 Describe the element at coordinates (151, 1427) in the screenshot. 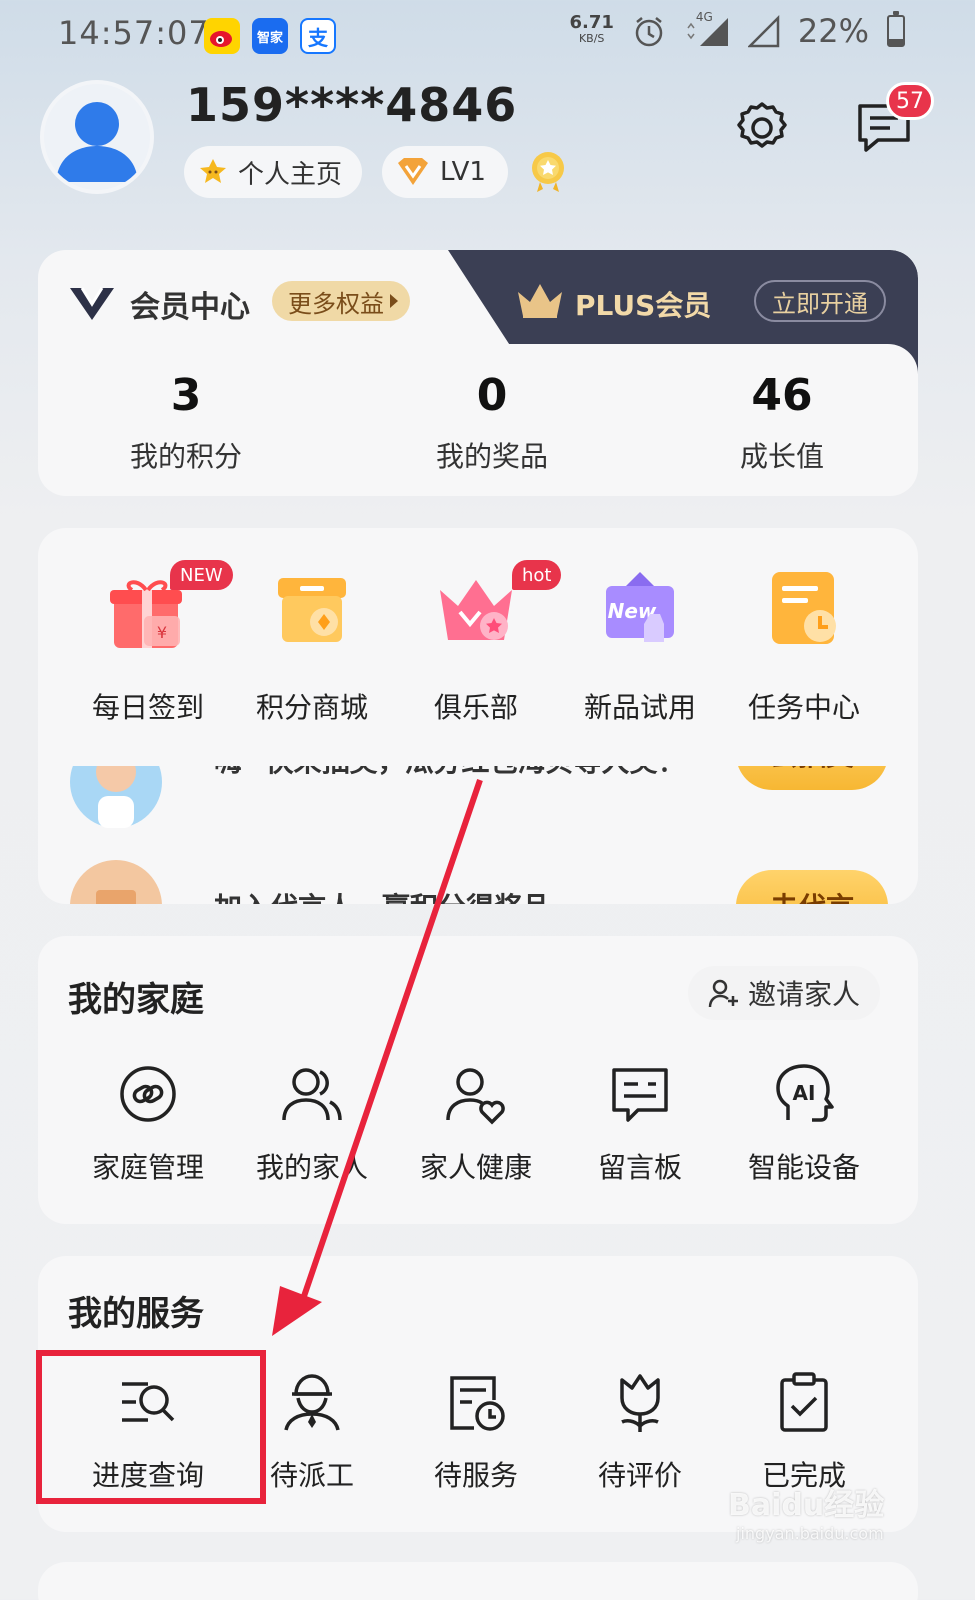

I see `highlight-box` at that location.